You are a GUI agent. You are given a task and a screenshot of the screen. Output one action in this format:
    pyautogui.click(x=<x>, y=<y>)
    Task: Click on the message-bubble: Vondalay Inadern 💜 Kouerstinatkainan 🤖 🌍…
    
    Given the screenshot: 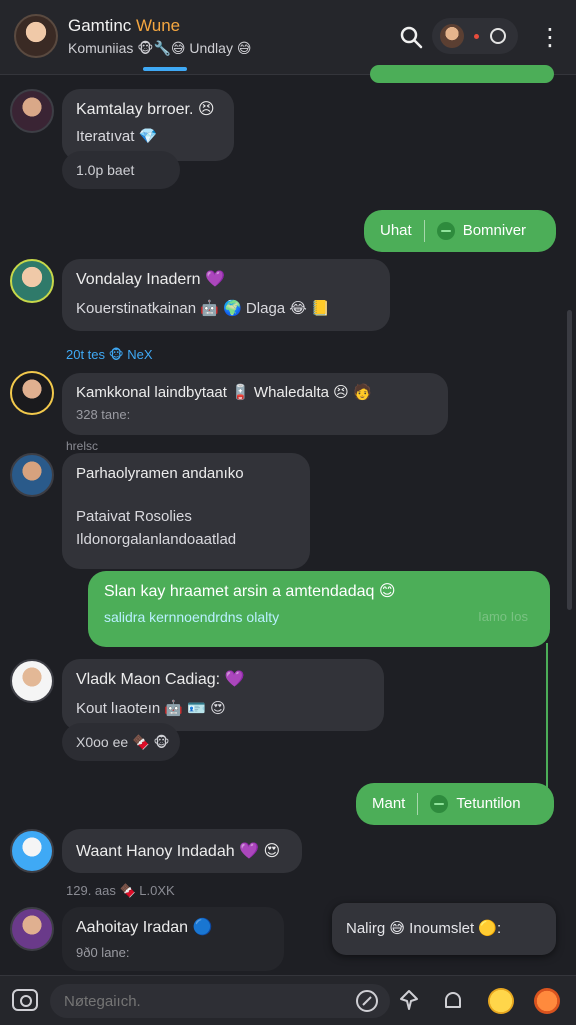 What is the action you would take?
    pyautogui.click(x=226, y=295)
    